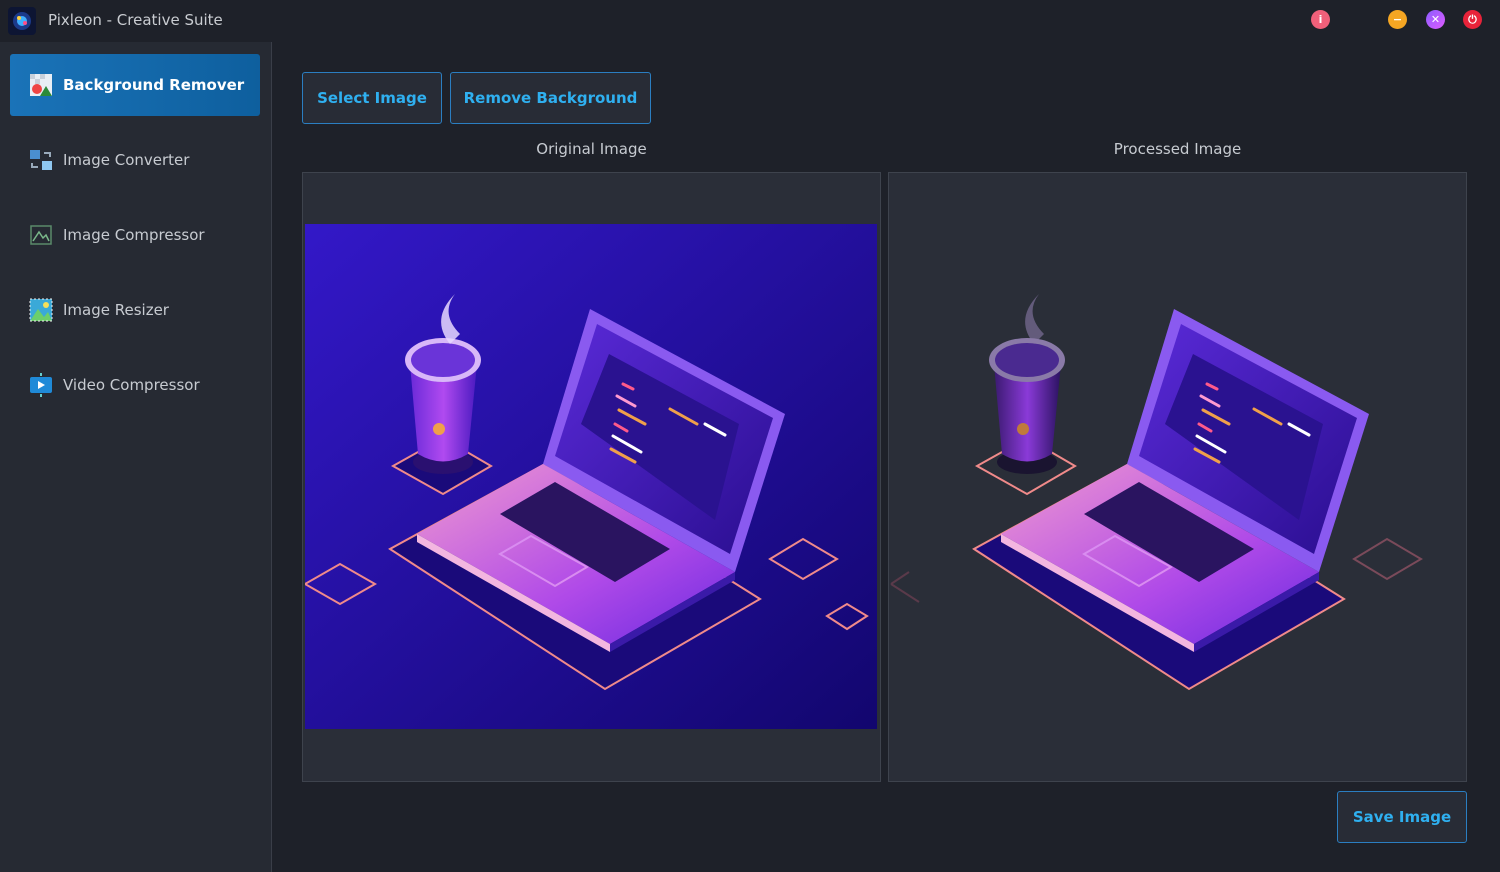 Image resolution: width=1500 pixels, height=872 pixels. I want to click on sidebar-item-label: Image Converter, so click(126, 160).